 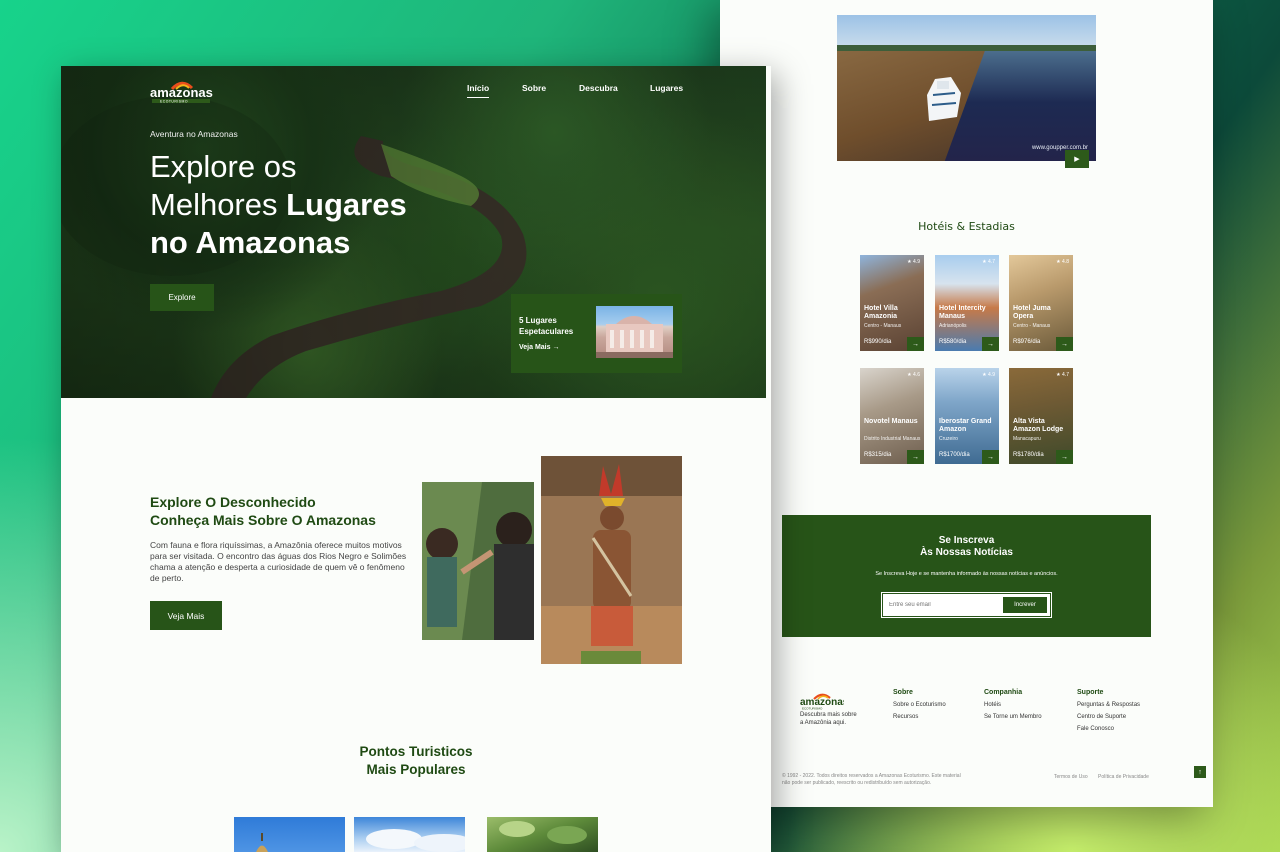 What do you see at coordinates (828, 719) in the screenshot?
I see `footer-description: Descubra mais sobre a Amazônia aqui.` at bounding box center [828, 719].